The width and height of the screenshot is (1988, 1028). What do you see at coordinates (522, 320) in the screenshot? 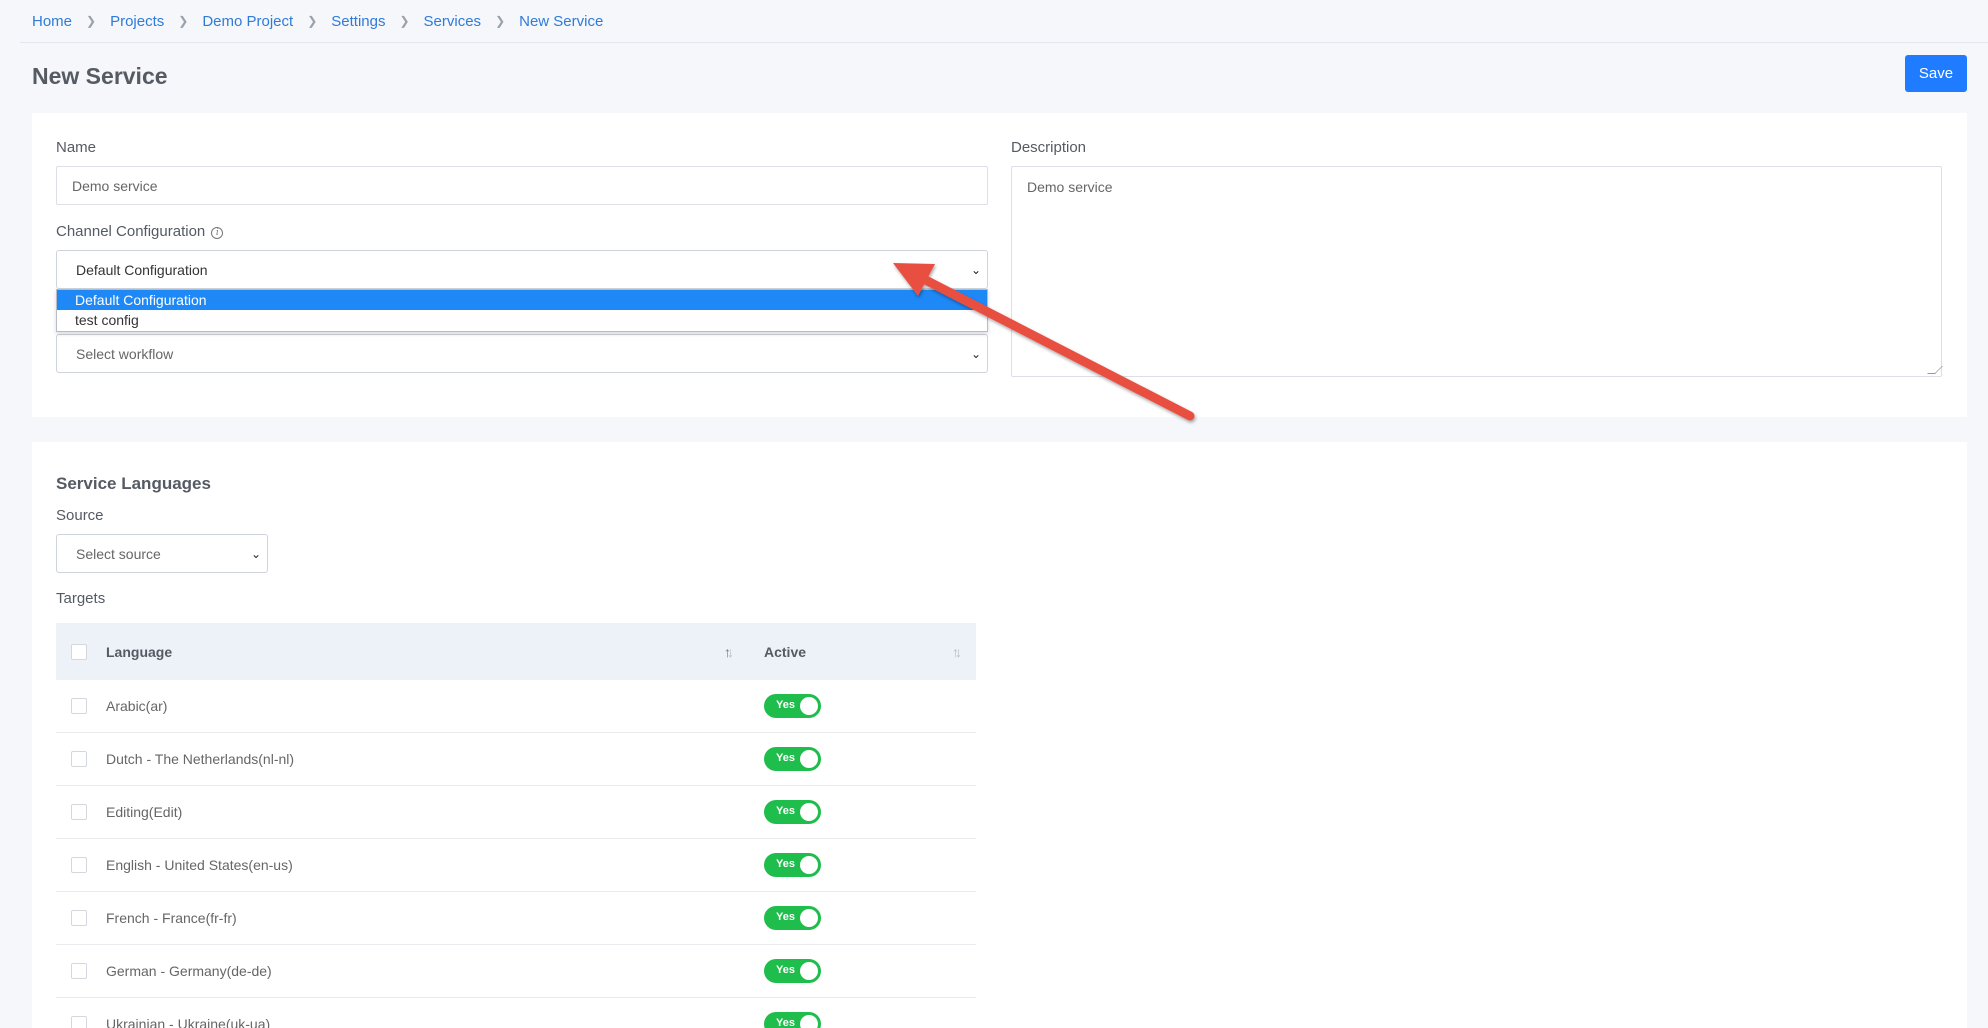
I see `dropdown-option-test-config: test config` at bounding box center [522, 320].